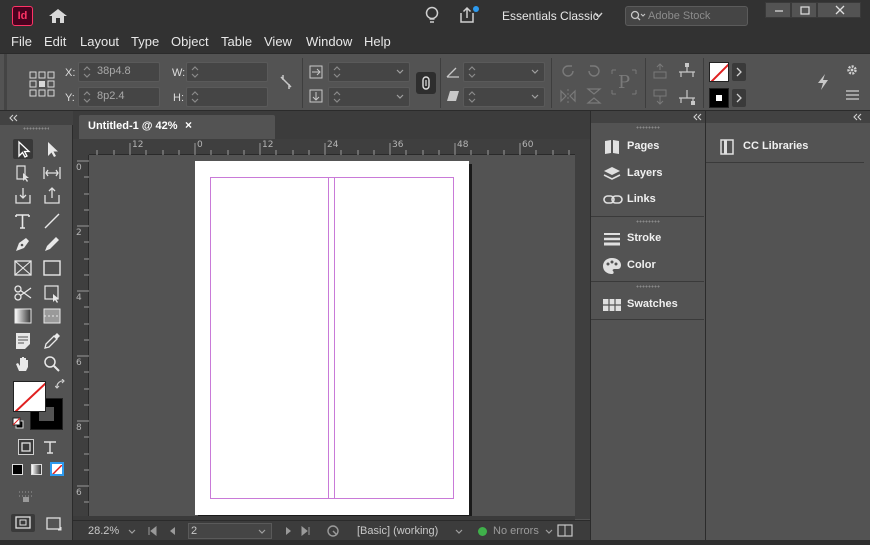 This screenshot has height=545, width=870. I want to click on rotate-cw-icon, so click(568, 71).